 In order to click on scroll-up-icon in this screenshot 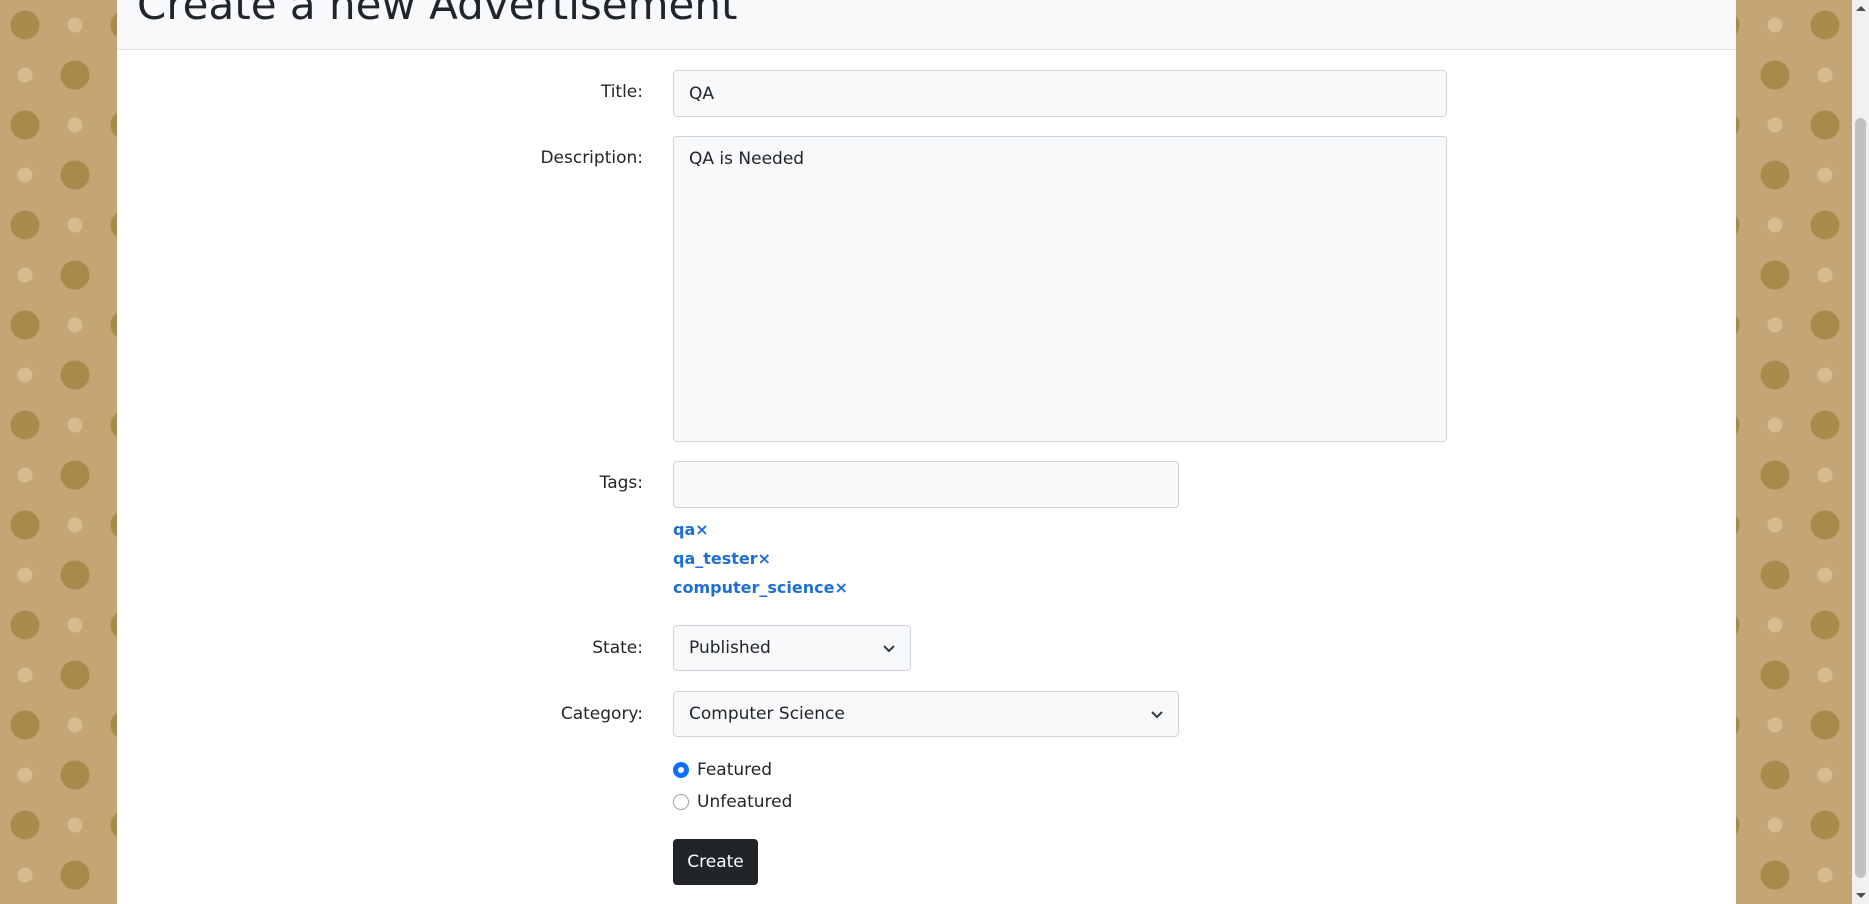, I will do `click(1861, 8)`.